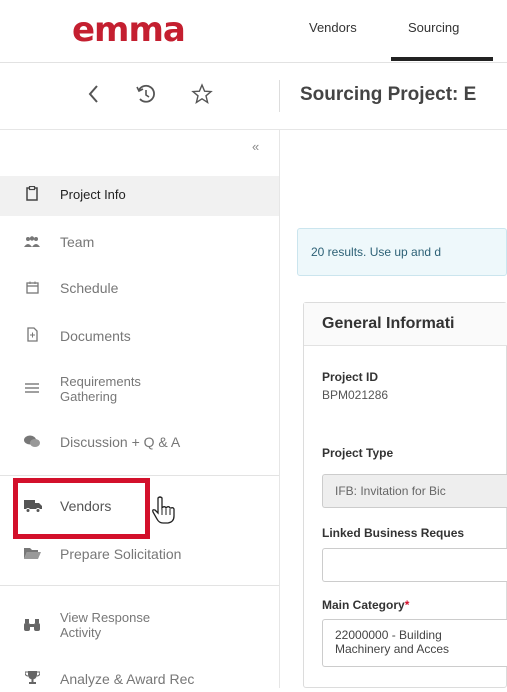  What do you see at coordinates (139, 336) in the screenshot?
I see `sidebar-item-documents: Documents` at bounding box center [139, 336].